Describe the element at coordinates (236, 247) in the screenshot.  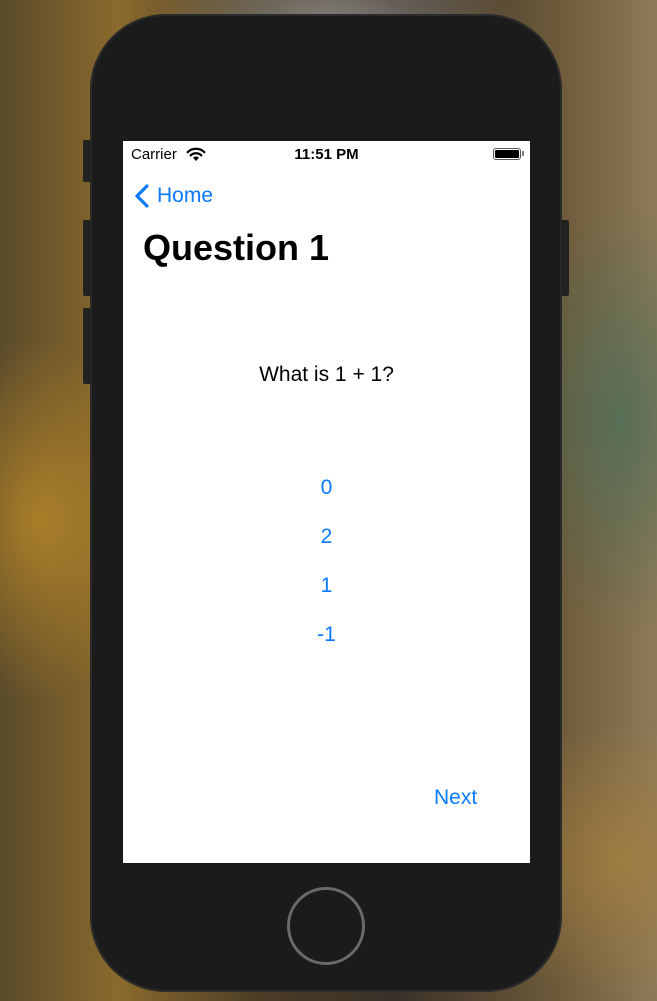
I see `page-title: Question 1` at that location.